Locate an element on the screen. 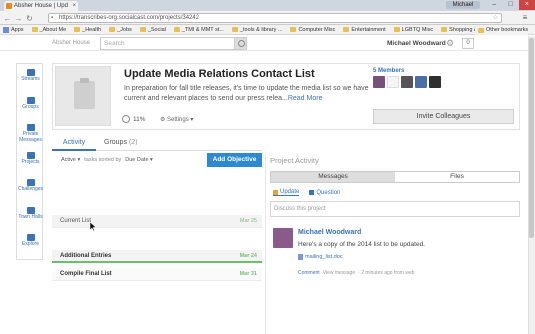 The image size is (535, 334). bookmark-folder: Computer Misc is located at coordinates (312, 30).